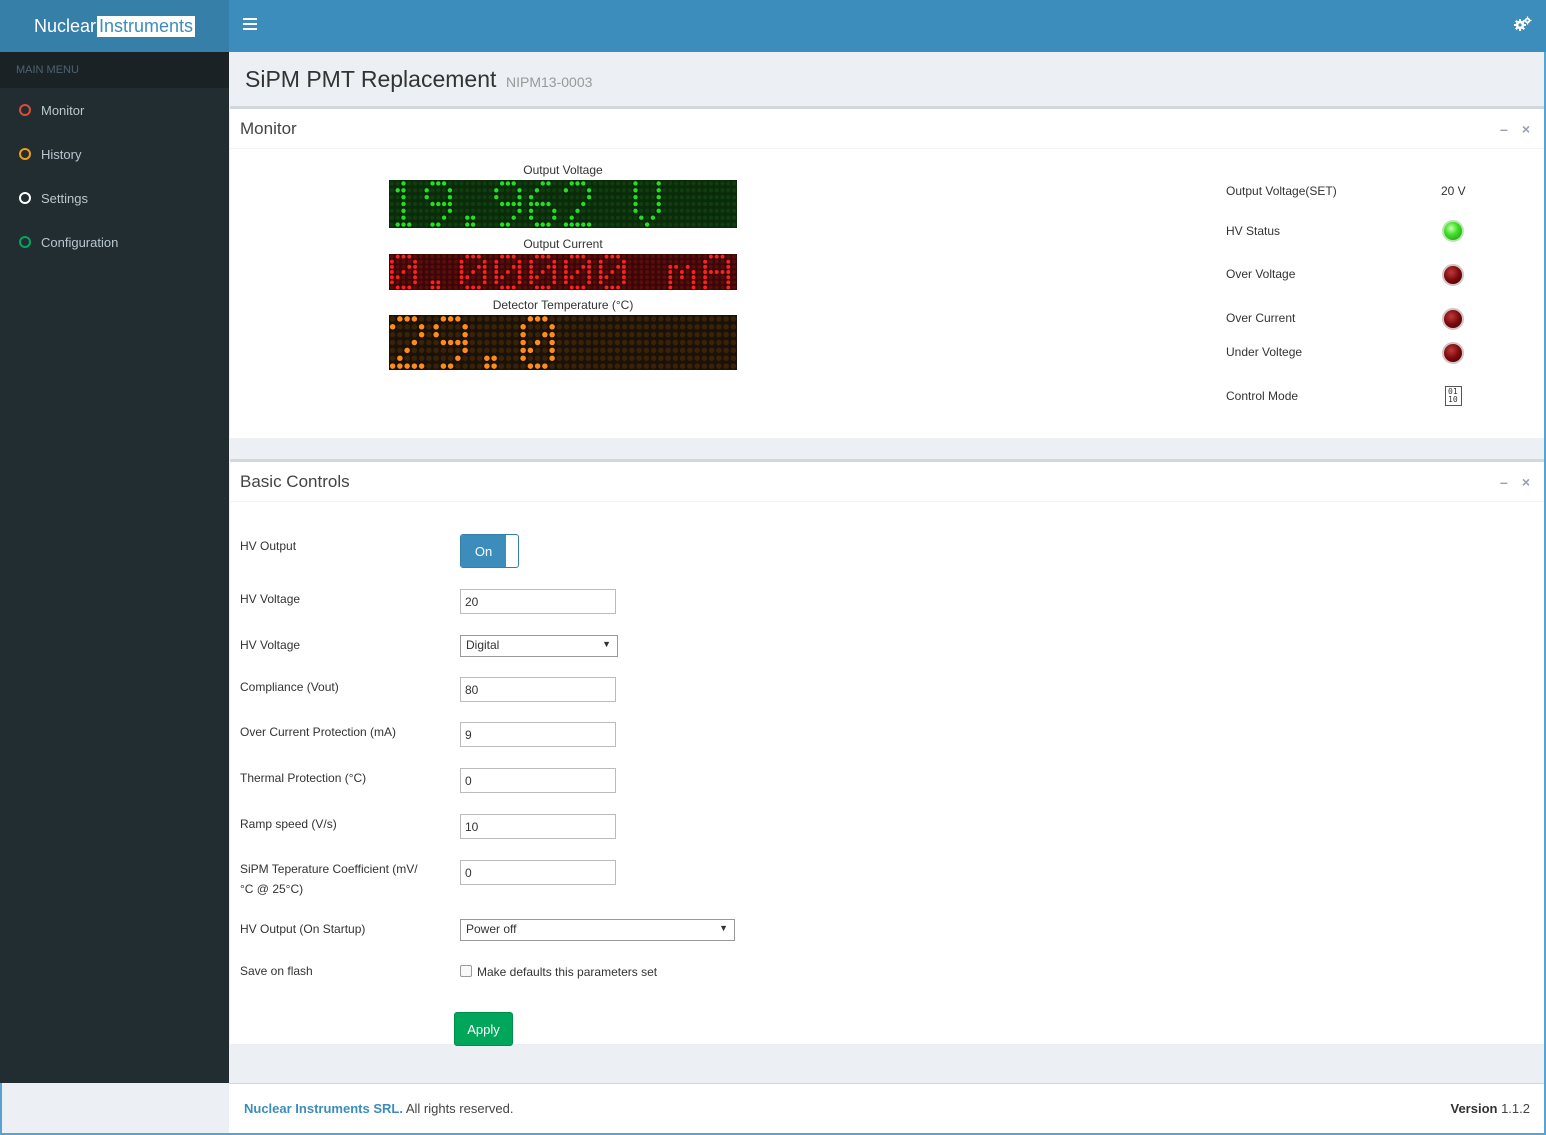  What do you see at coordinates (539, 646) in the screenshot?
I see `hv-voltage-mode-select: Digital ▼` at bounding box center [539, 646].